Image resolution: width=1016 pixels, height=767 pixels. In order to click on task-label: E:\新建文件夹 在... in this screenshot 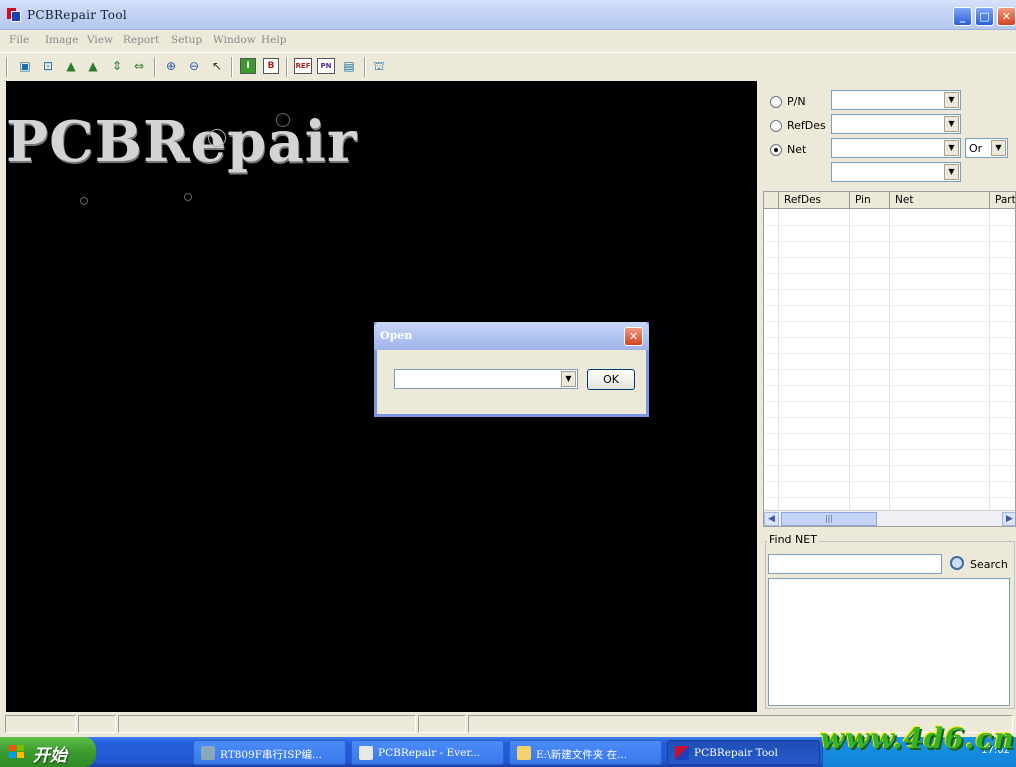, I will do `click(582, 755)`.